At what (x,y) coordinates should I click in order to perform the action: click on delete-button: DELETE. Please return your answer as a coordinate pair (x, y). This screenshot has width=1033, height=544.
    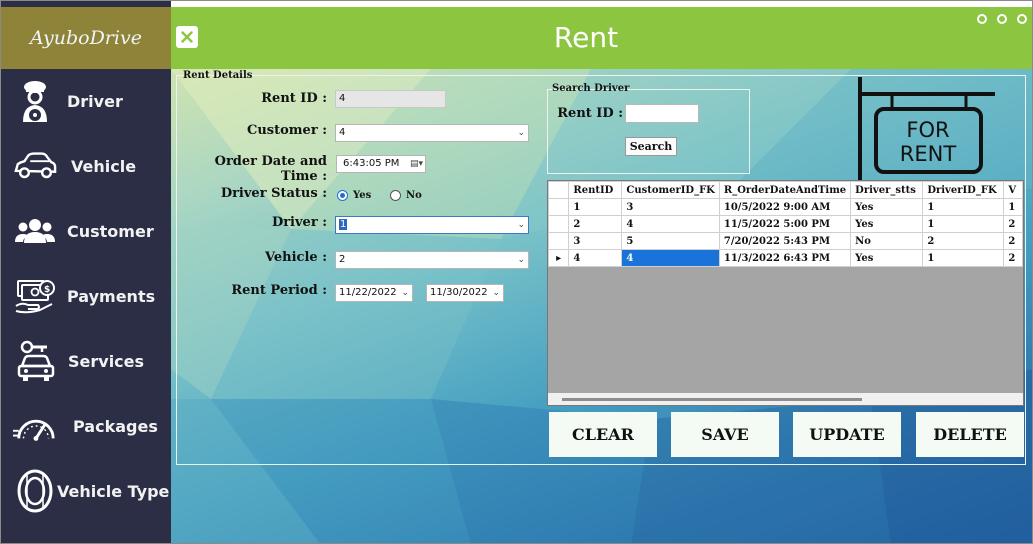
    Looking at the image, I should click on (970, 434).